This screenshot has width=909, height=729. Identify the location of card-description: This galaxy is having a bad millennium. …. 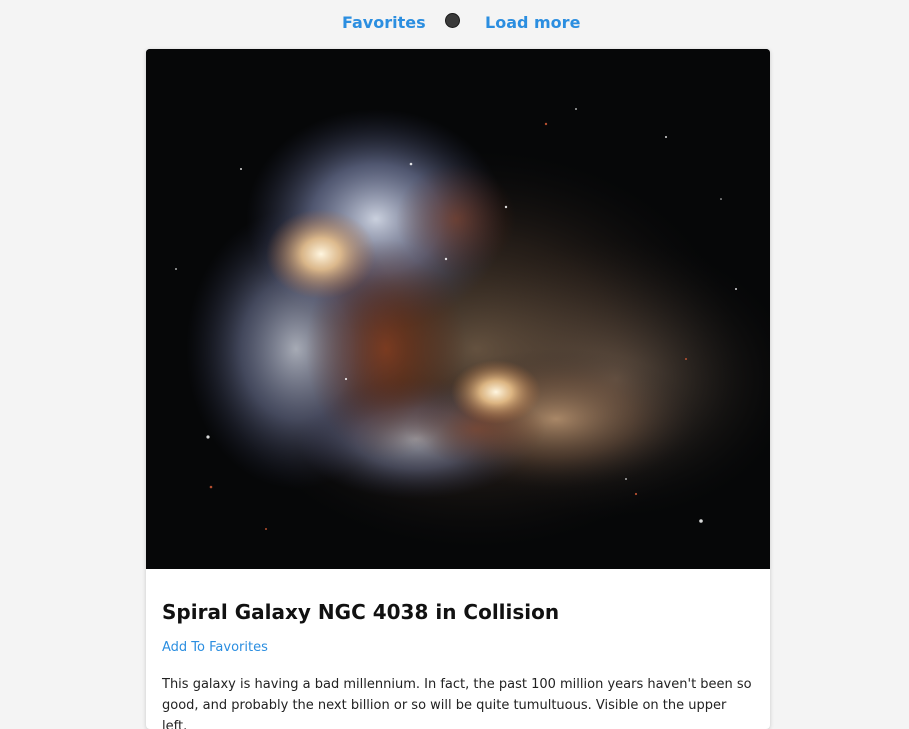
(457, 703).